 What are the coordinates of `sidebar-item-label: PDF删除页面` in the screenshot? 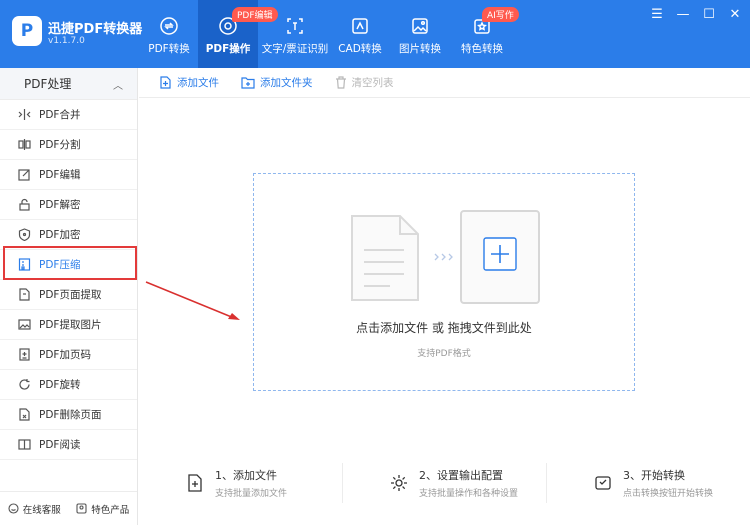 It's located at (70, 415).